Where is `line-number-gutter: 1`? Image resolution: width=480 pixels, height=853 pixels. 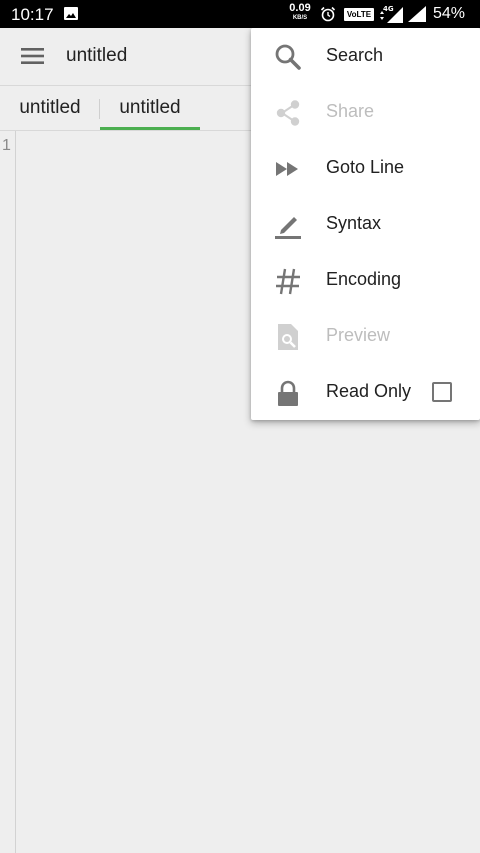 line-number-gutter: 1 is located at coordinates (8, 492).